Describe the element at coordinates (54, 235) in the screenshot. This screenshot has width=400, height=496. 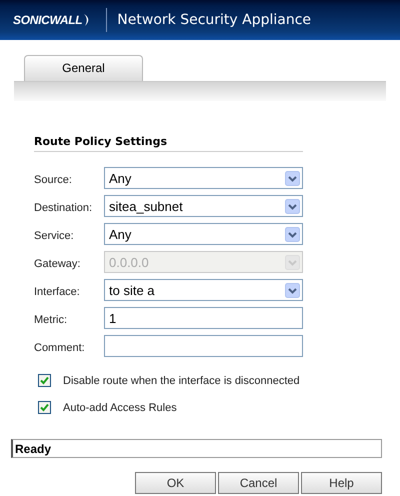
I see `field-label: Service:` at that location.